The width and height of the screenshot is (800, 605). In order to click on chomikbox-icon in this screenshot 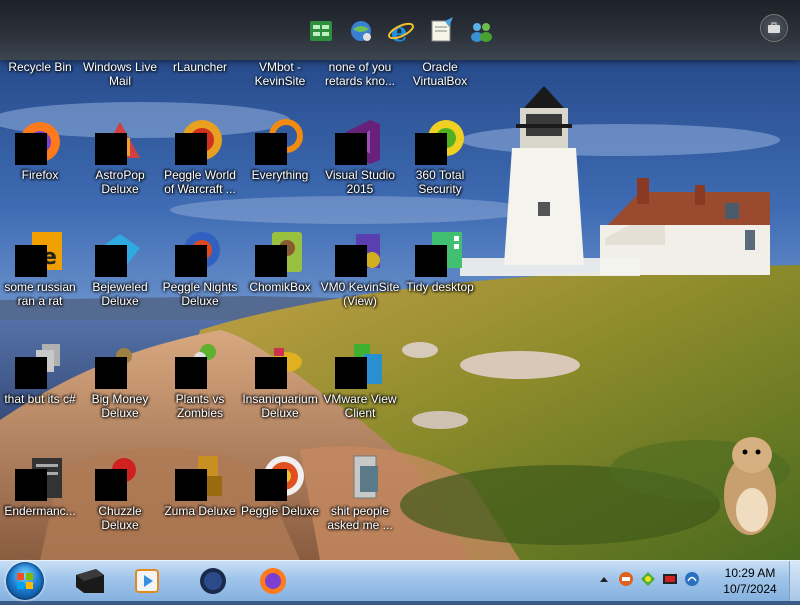, I will do `click(279, 254)`.